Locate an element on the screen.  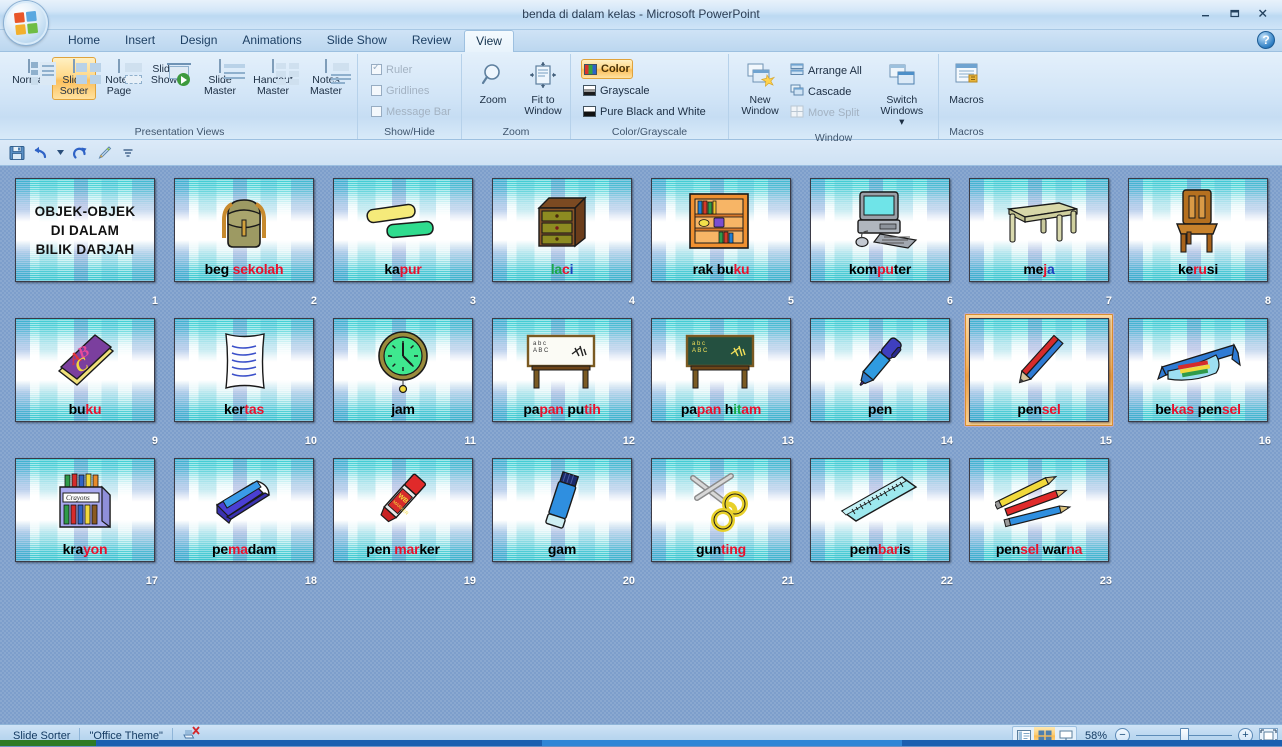
new-window-button: New Window is located at coordinates (760, 88).